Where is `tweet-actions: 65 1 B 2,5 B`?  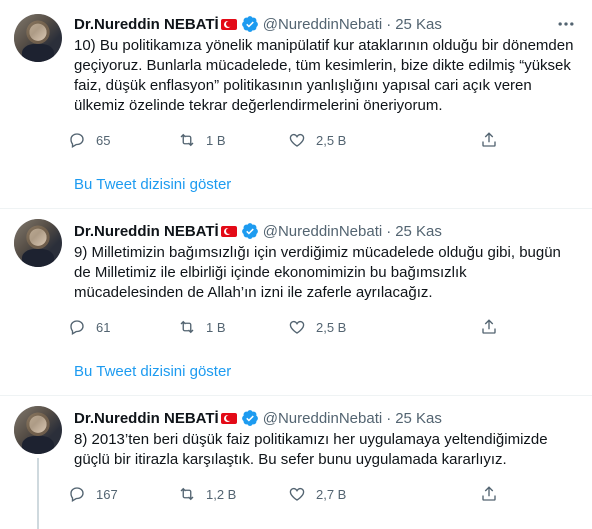
tweet-actions: 65 1 B 2,5 B is located at coordinates (288, 140).